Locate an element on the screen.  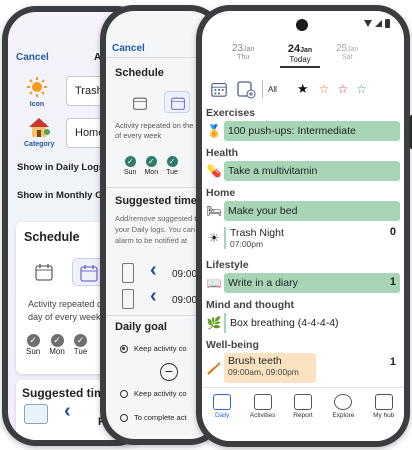
task-title: Take a multivitamin is located at coordinates (273, 171).